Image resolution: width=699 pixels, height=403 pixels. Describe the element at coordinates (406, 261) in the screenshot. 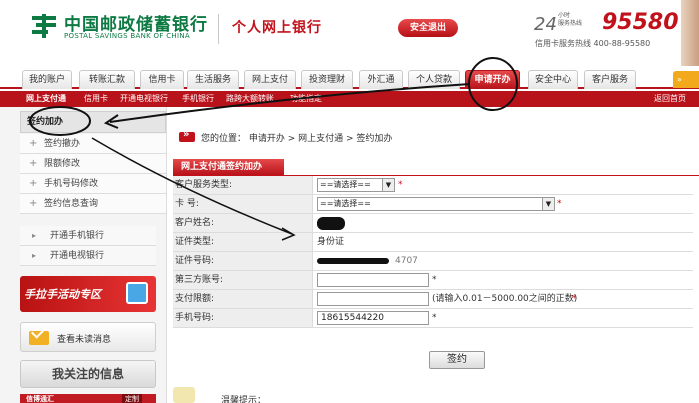

I see `id-number-tail: 4707` at that location.